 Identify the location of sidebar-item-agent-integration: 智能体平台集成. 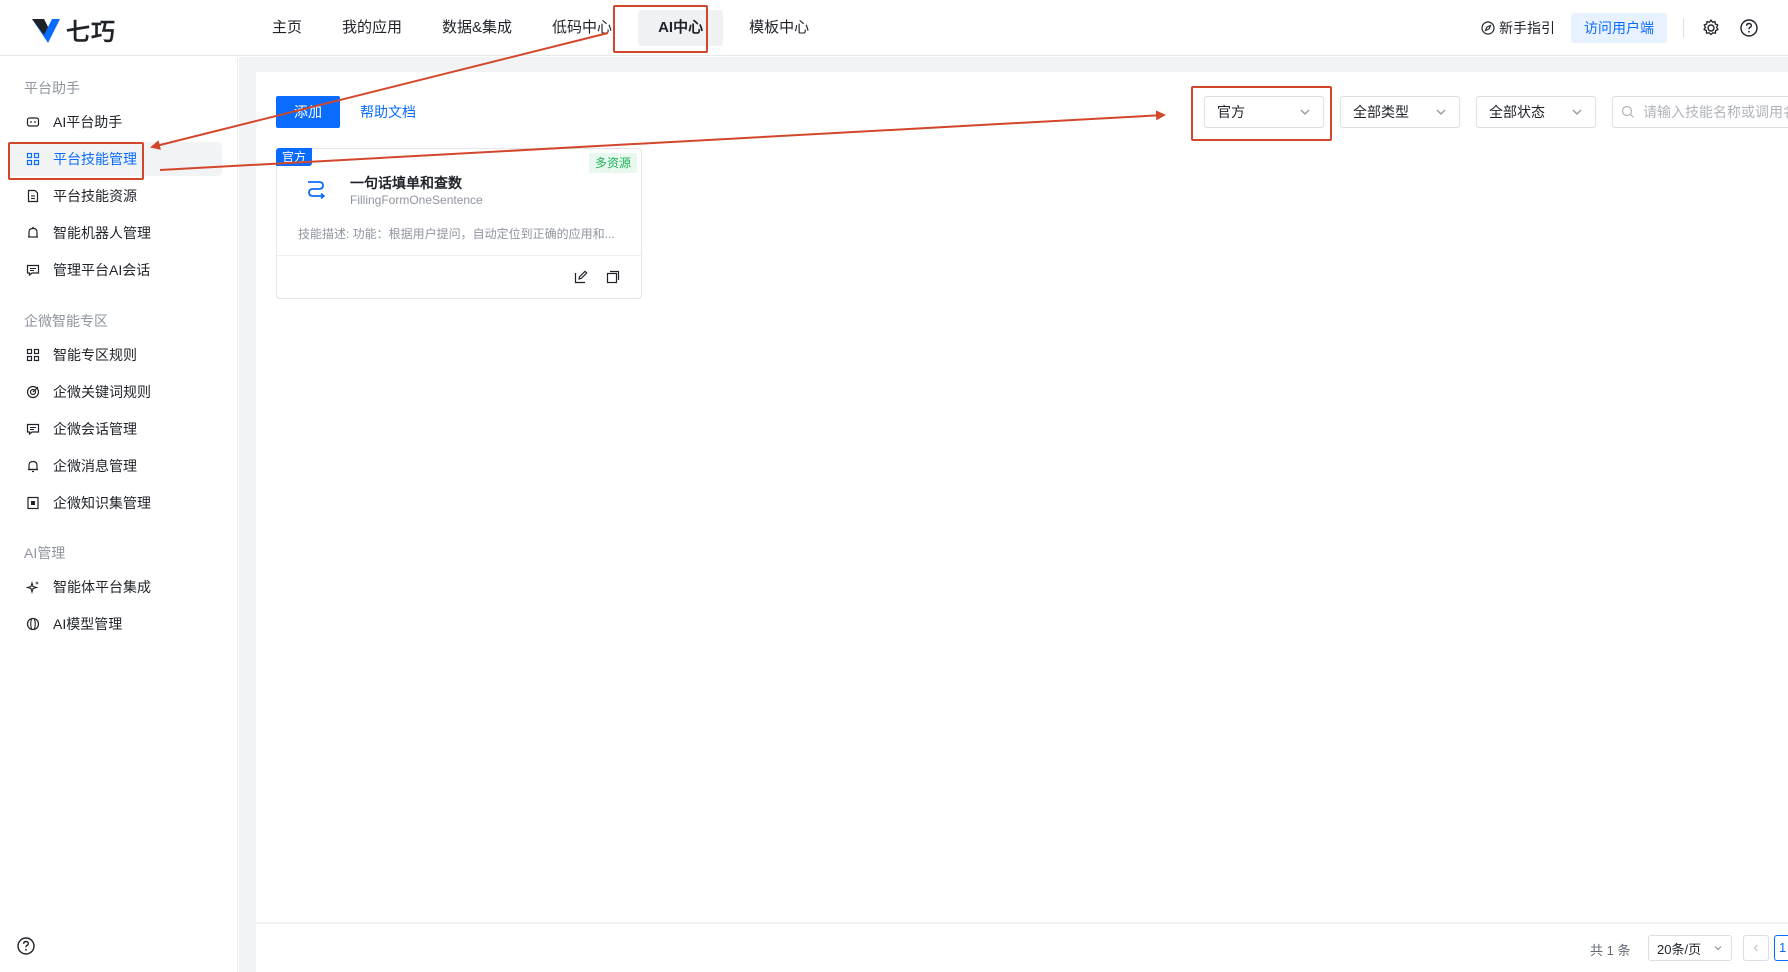
(115, 587).